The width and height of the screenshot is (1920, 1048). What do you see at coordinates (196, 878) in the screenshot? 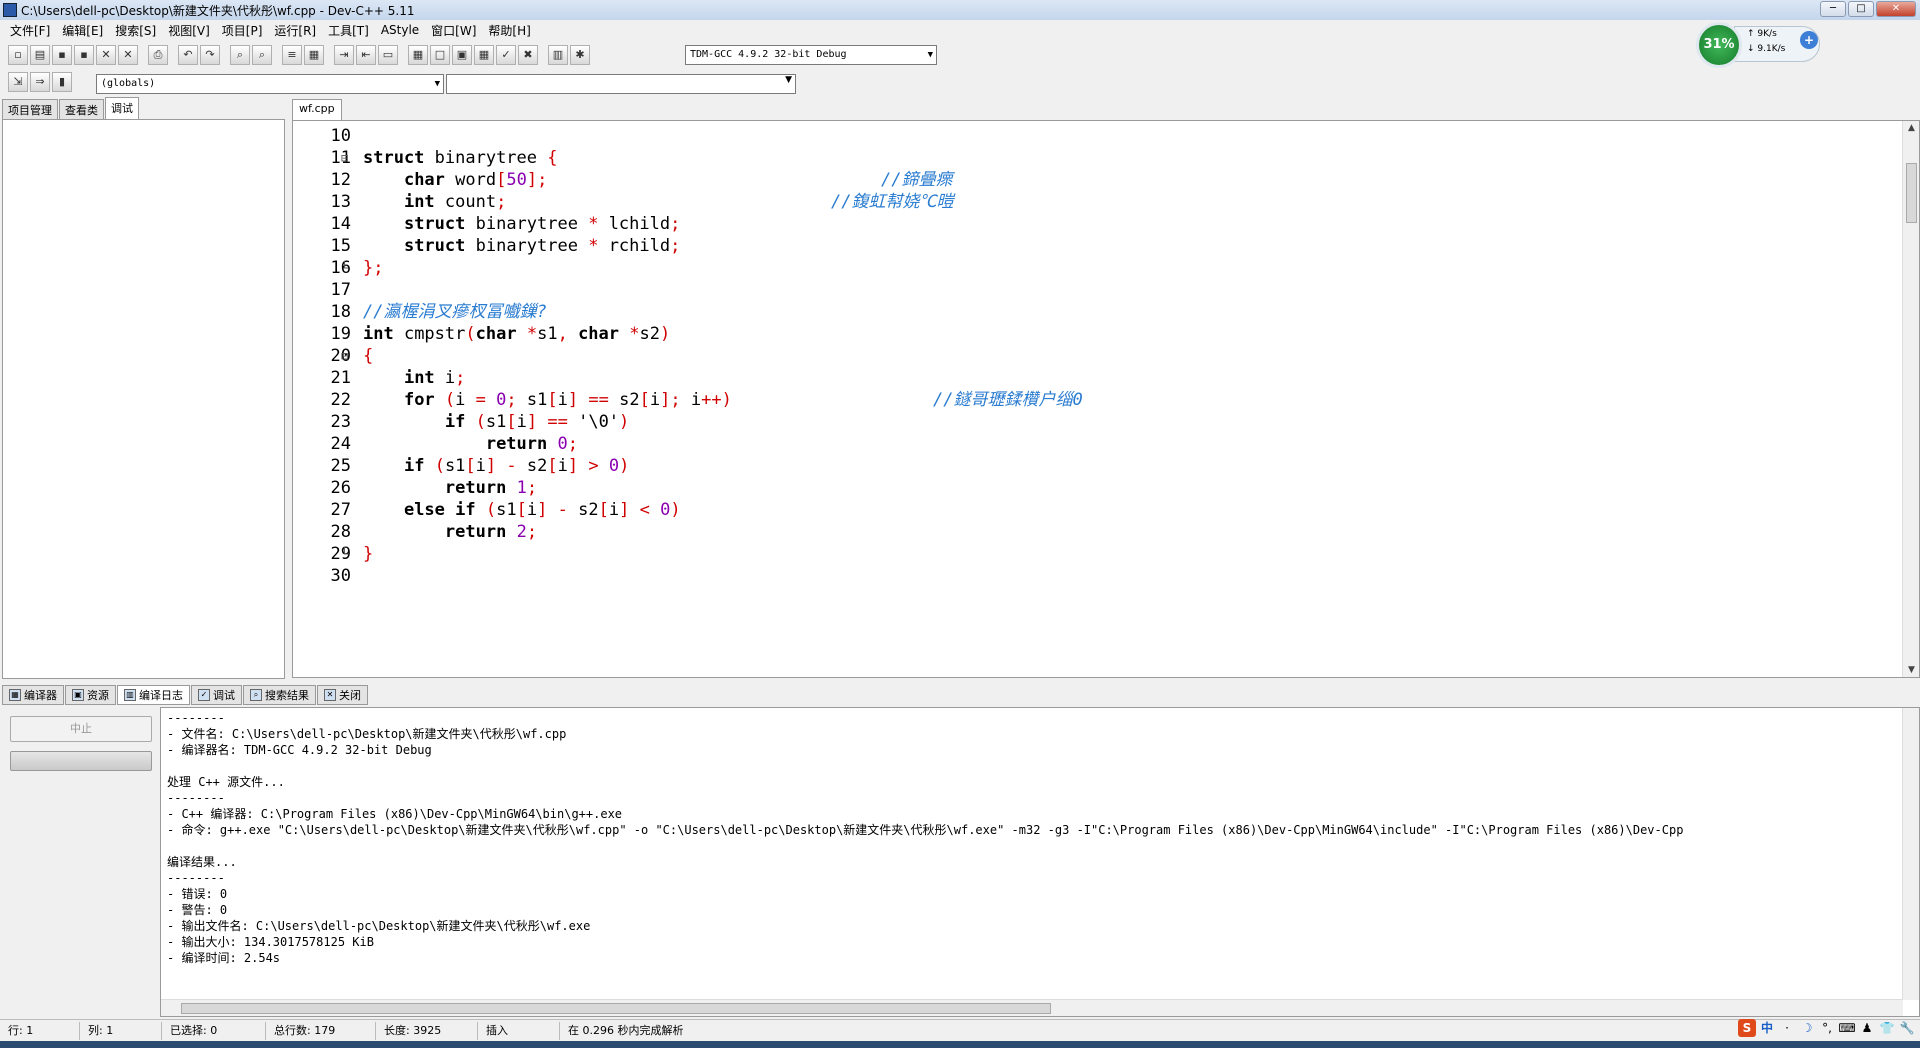
I see `log-line: --------` at bounding box center [196, 878].